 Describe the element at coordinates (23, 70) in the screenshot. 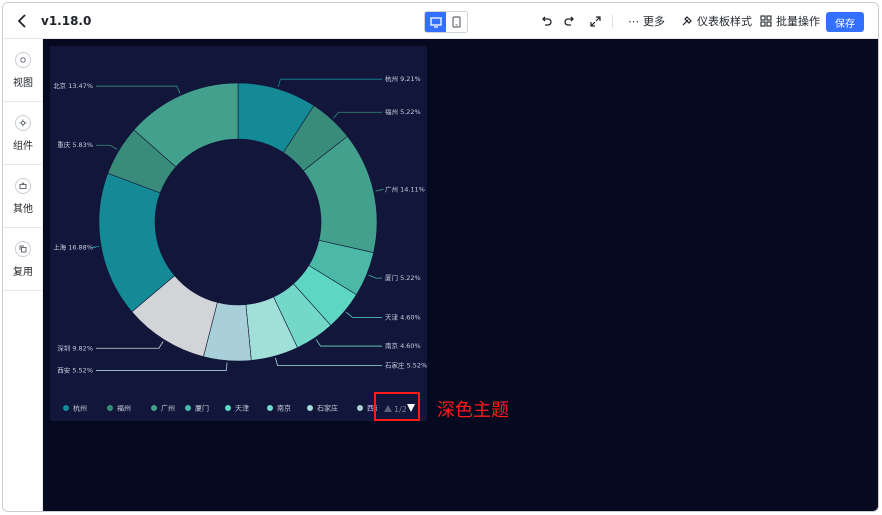

I see `sidebar-item-view: 视图` at that location.